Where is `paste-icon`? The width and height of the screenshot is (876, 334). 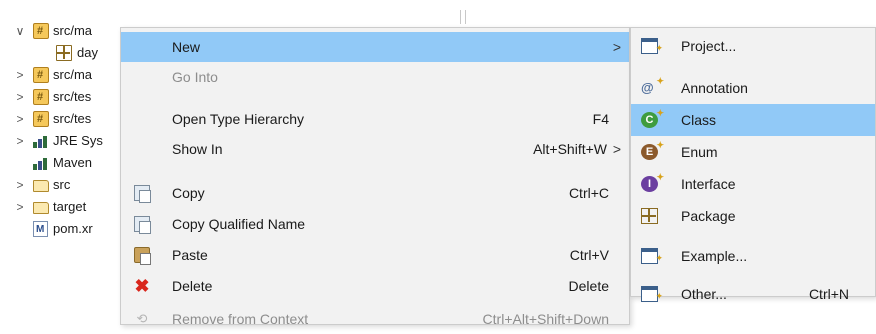
paste-icon is located at coordinates (142, 256).